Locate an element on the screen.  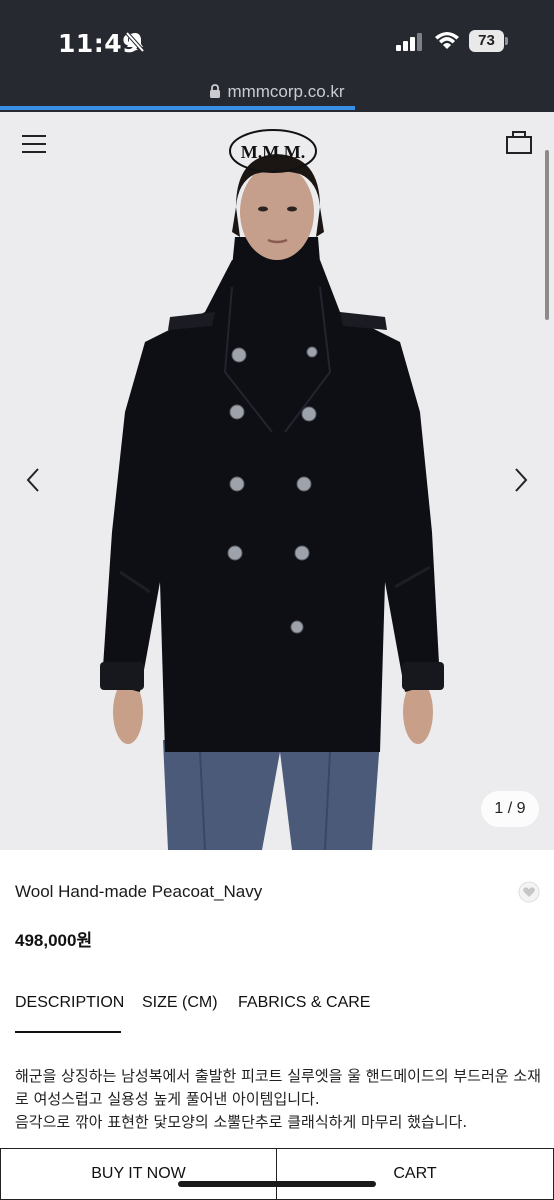
bell-off-icon is located at coordinates (135, 42).